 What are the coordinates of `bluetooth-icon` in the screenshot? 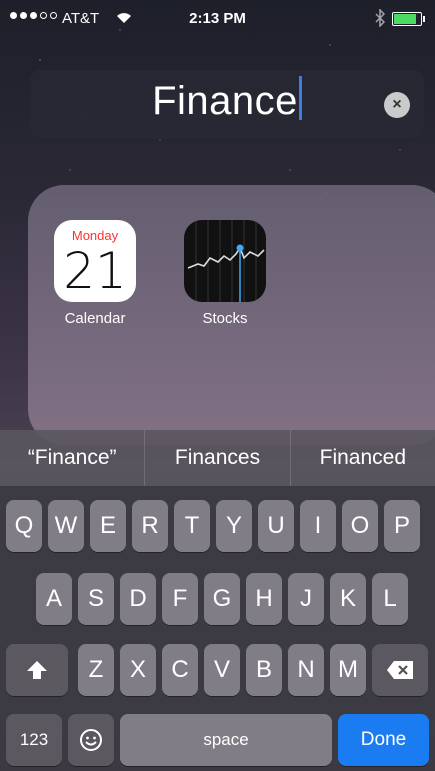 It's located at (380, 19).